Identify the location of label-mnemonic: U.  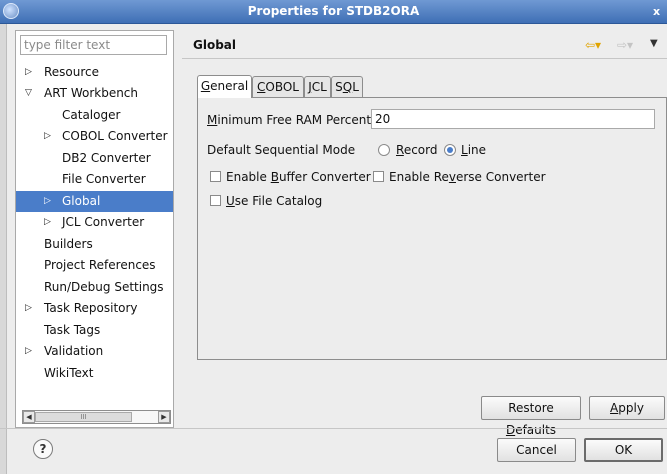
(230, 201).